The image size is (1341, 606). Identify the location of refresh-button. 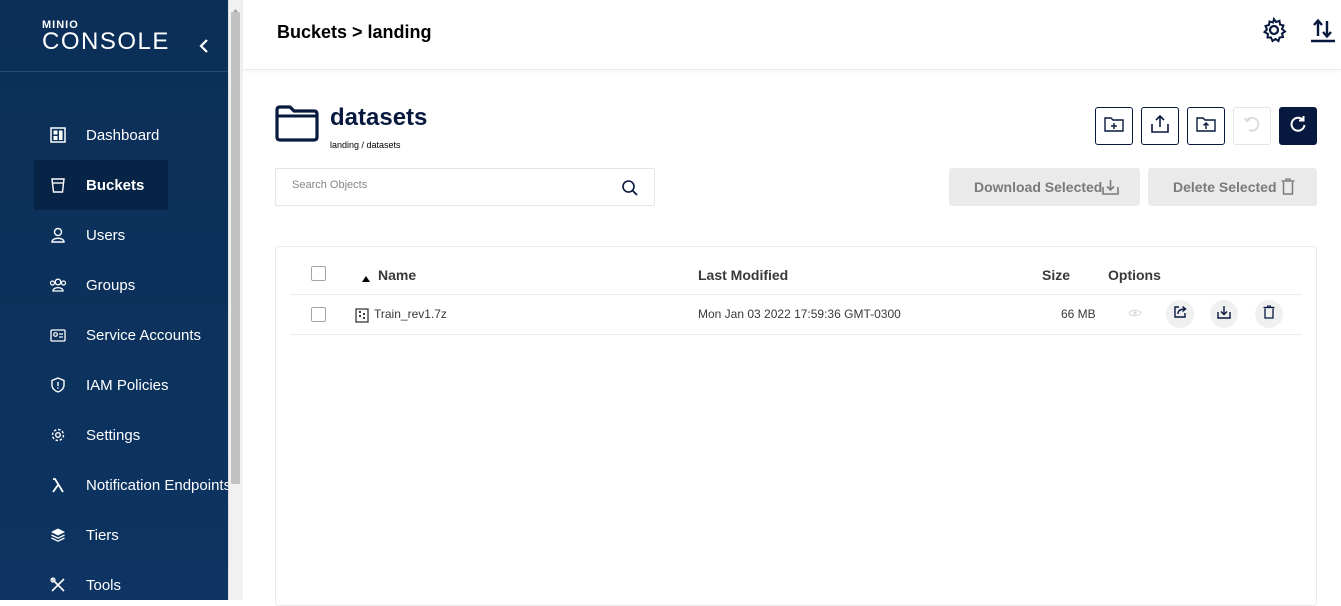
(1298, 126).